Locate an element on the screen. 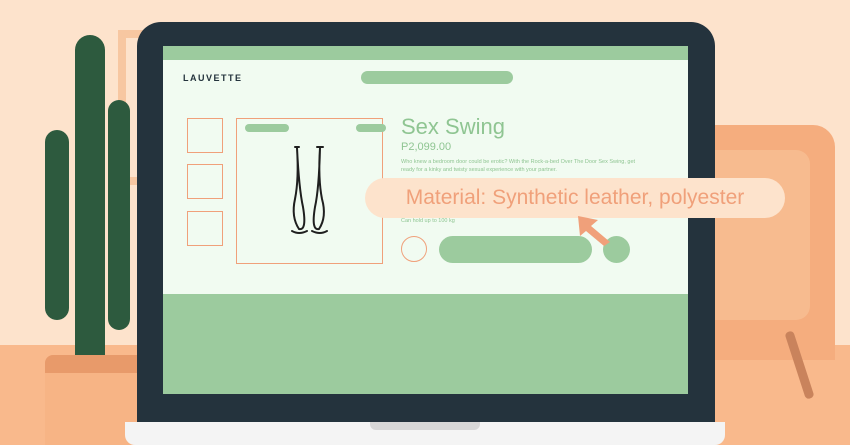  cactus-arm-left is located at coordinates (57, 225).